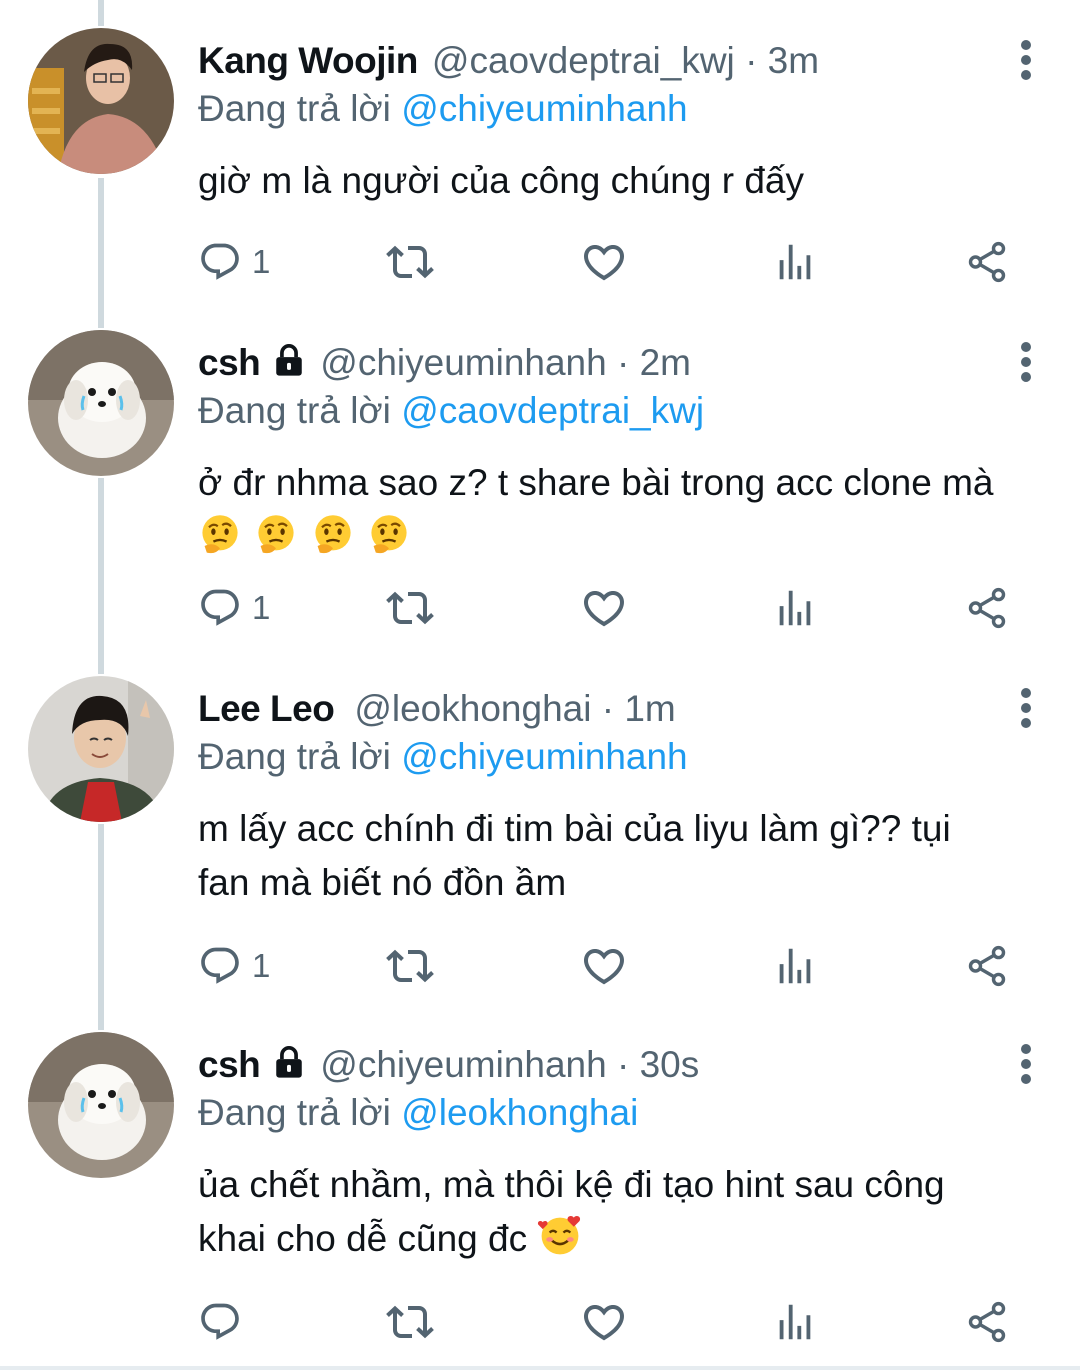  I want to click on reply-button, so click(225, 1322).